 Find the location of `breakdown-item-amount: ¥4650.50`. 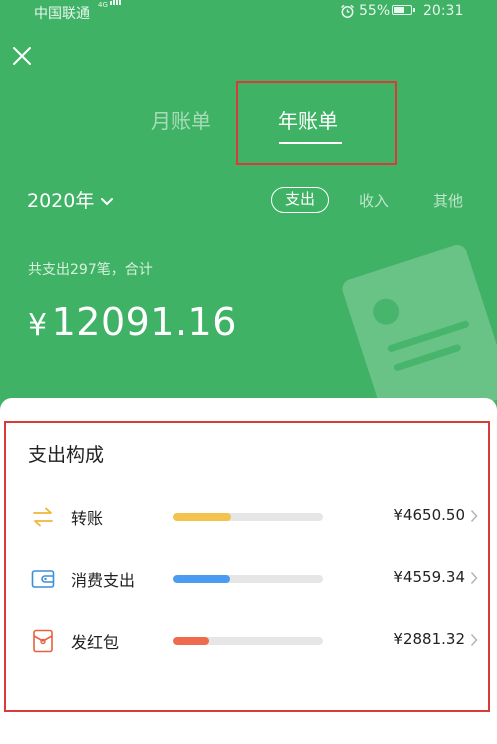

breakdown-item-amount: ¥4650.50 is located at coordinates (429, 515).